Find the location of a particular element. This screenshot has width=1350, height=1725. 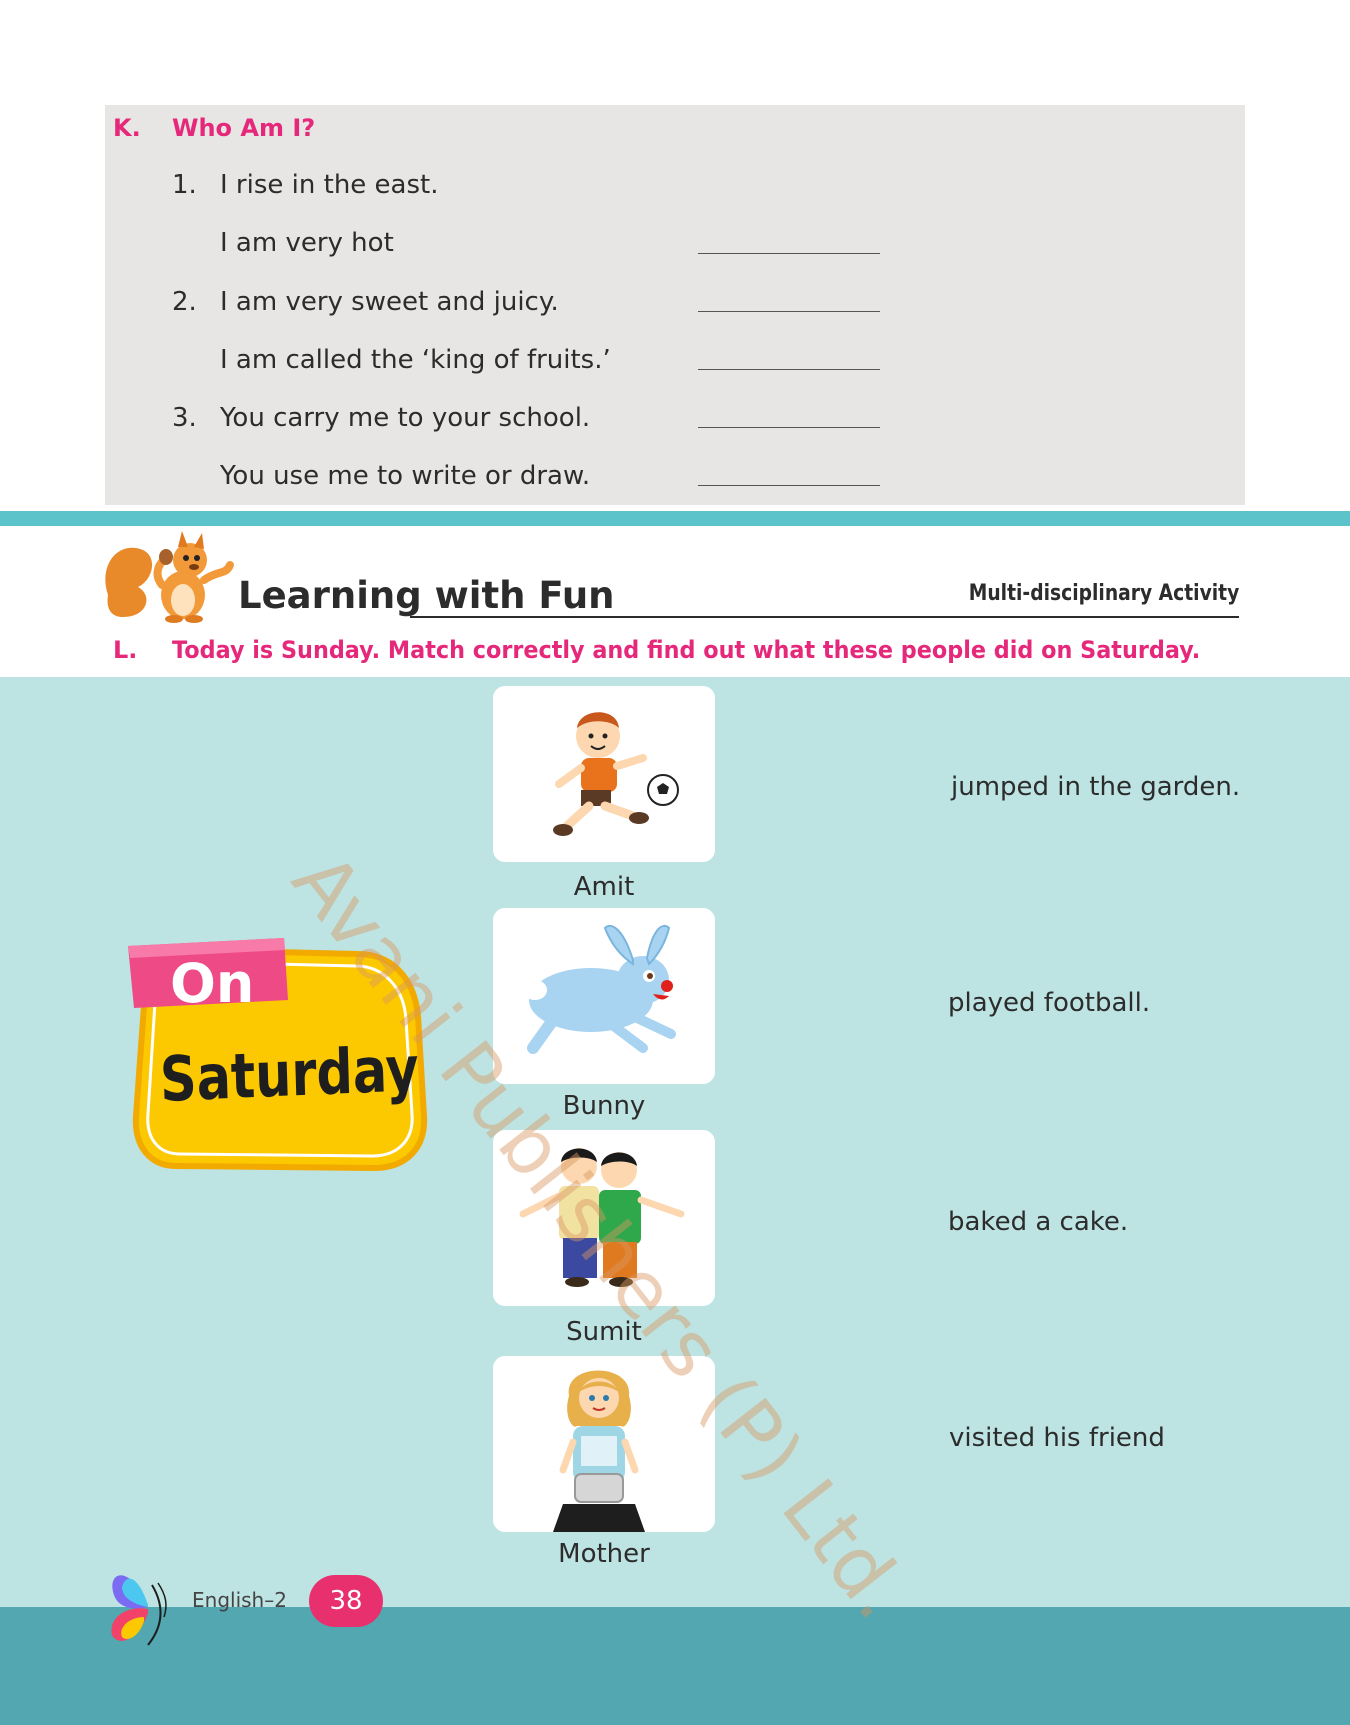

action-1: jumped in the garden. is located at coordinates (1096, 787).